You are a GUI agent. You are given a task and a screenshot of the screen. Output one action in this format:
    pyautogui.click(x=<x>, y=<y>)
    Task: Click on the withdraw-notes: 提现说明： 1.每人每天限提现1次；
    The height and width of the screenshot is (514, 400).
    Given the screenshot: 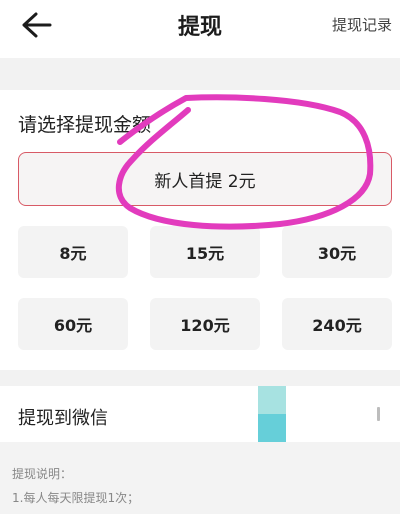 What is the action you would take?
    pyautogui.click(x=75, y=486)
    